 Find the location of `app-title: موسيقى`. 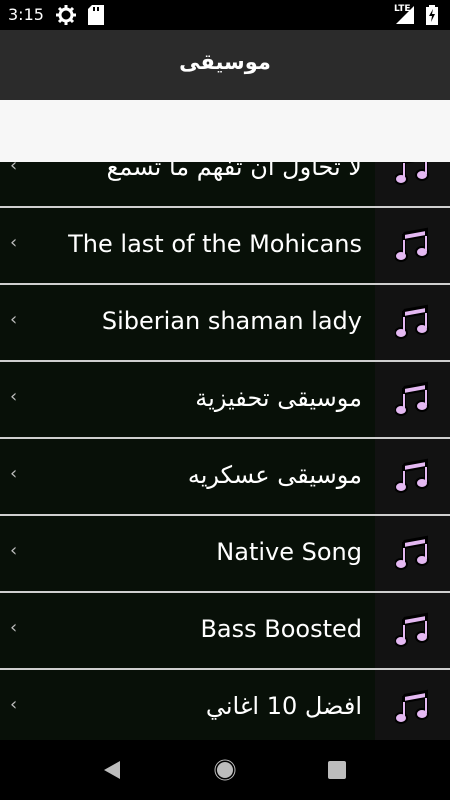

app-title: موسيقى is located at coordinates (225, 62).